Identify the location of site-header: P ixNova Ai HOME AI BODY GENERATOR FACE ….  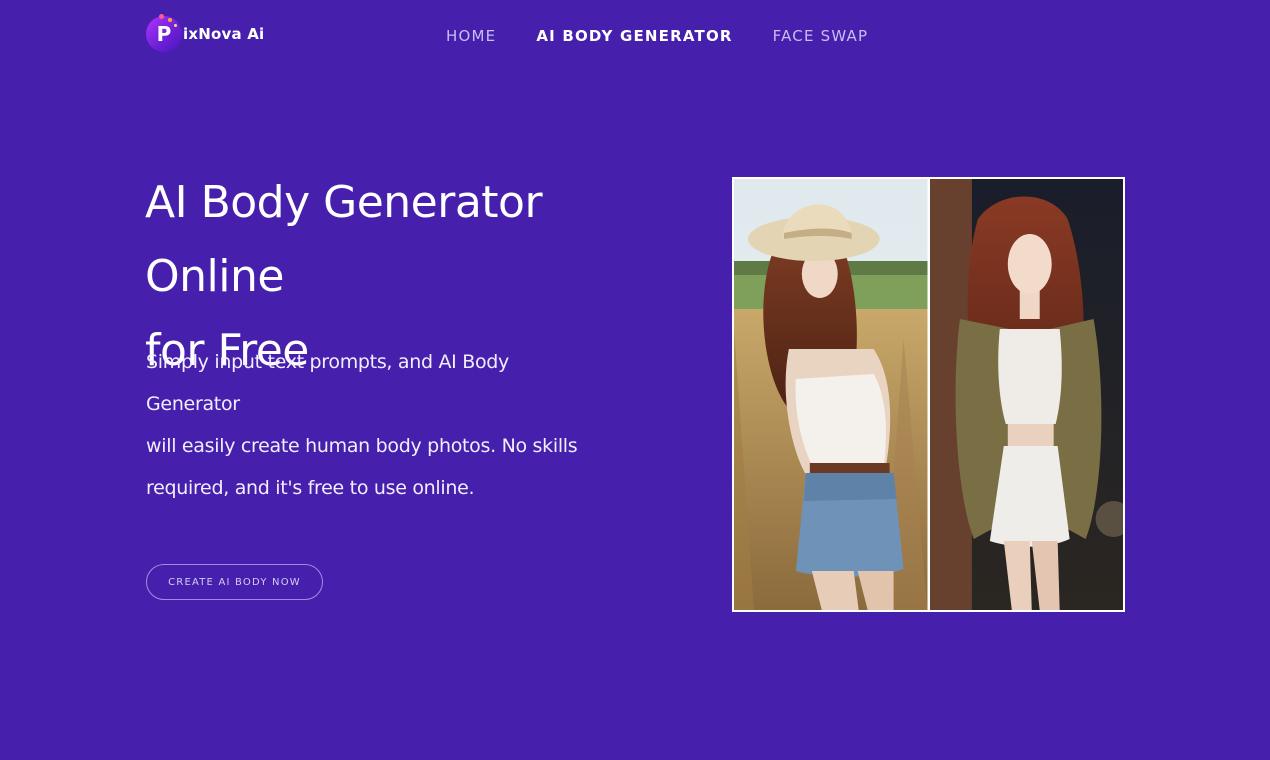
(635, 38).